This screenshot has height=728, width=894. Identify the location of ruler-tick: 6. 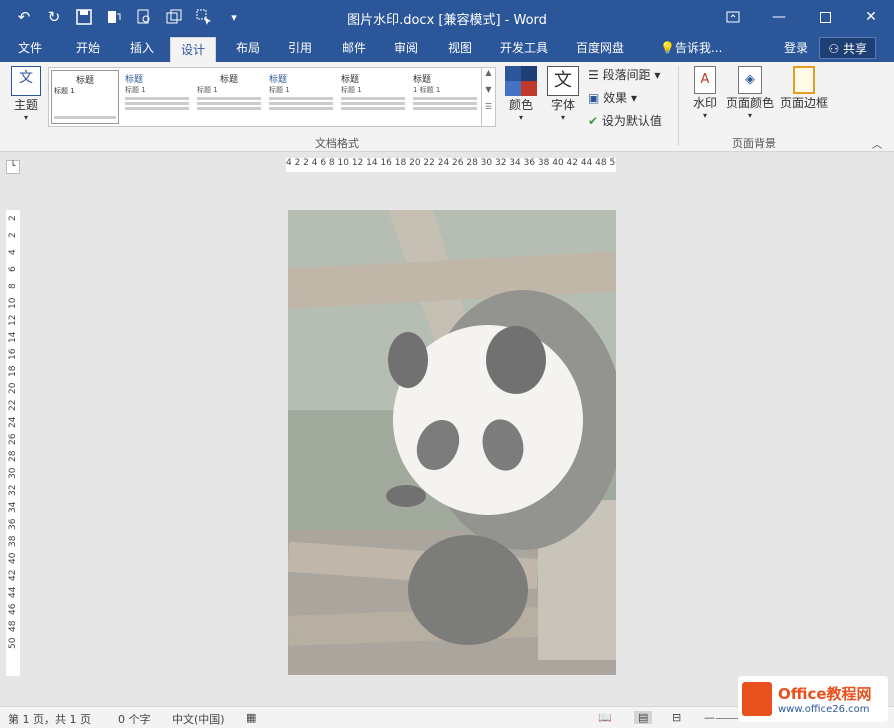
(13, 269).